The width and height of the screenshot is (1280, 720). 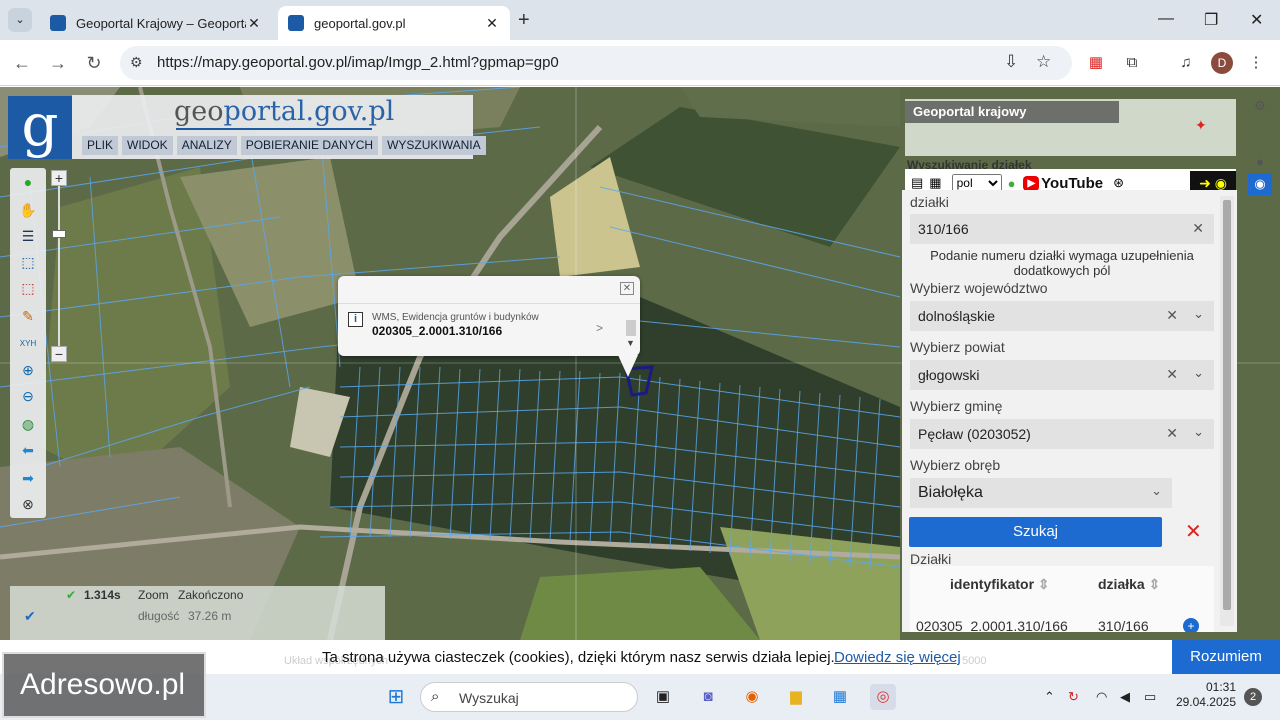 I want to click on geoportal-logo: g, so click(x=40, y=127).